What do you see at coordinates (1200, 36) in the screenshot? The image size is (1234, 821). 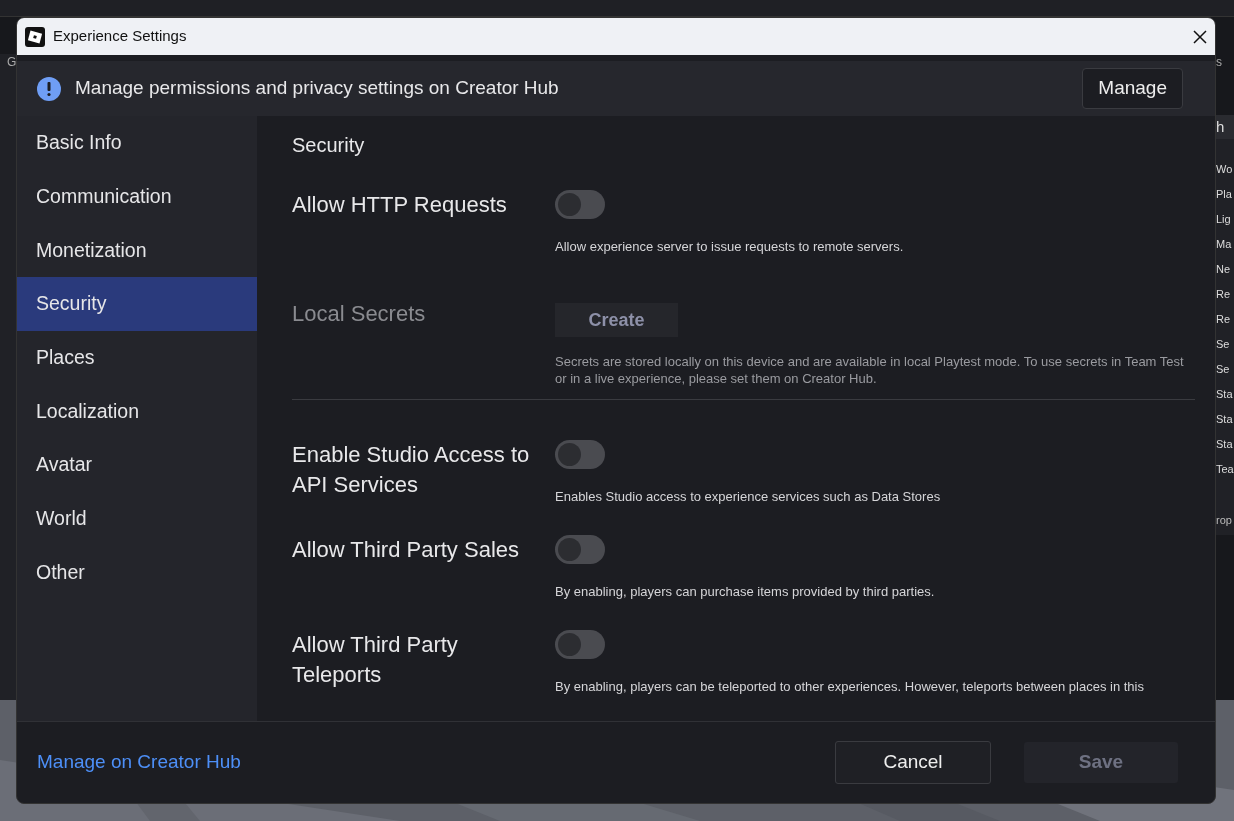 I see `close-icon` at bounding box center [1200, 36].